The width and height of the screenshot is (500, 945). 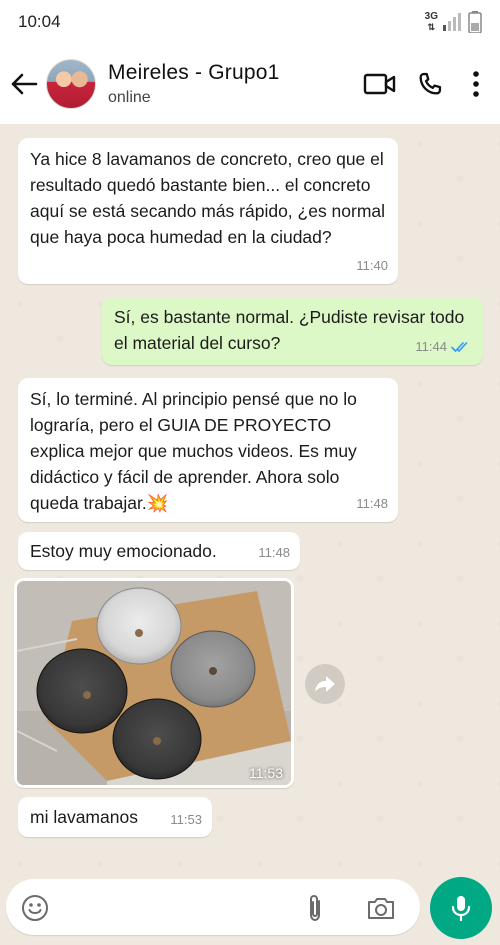 I want to click on signal-icon, so click(x=452, y=22).